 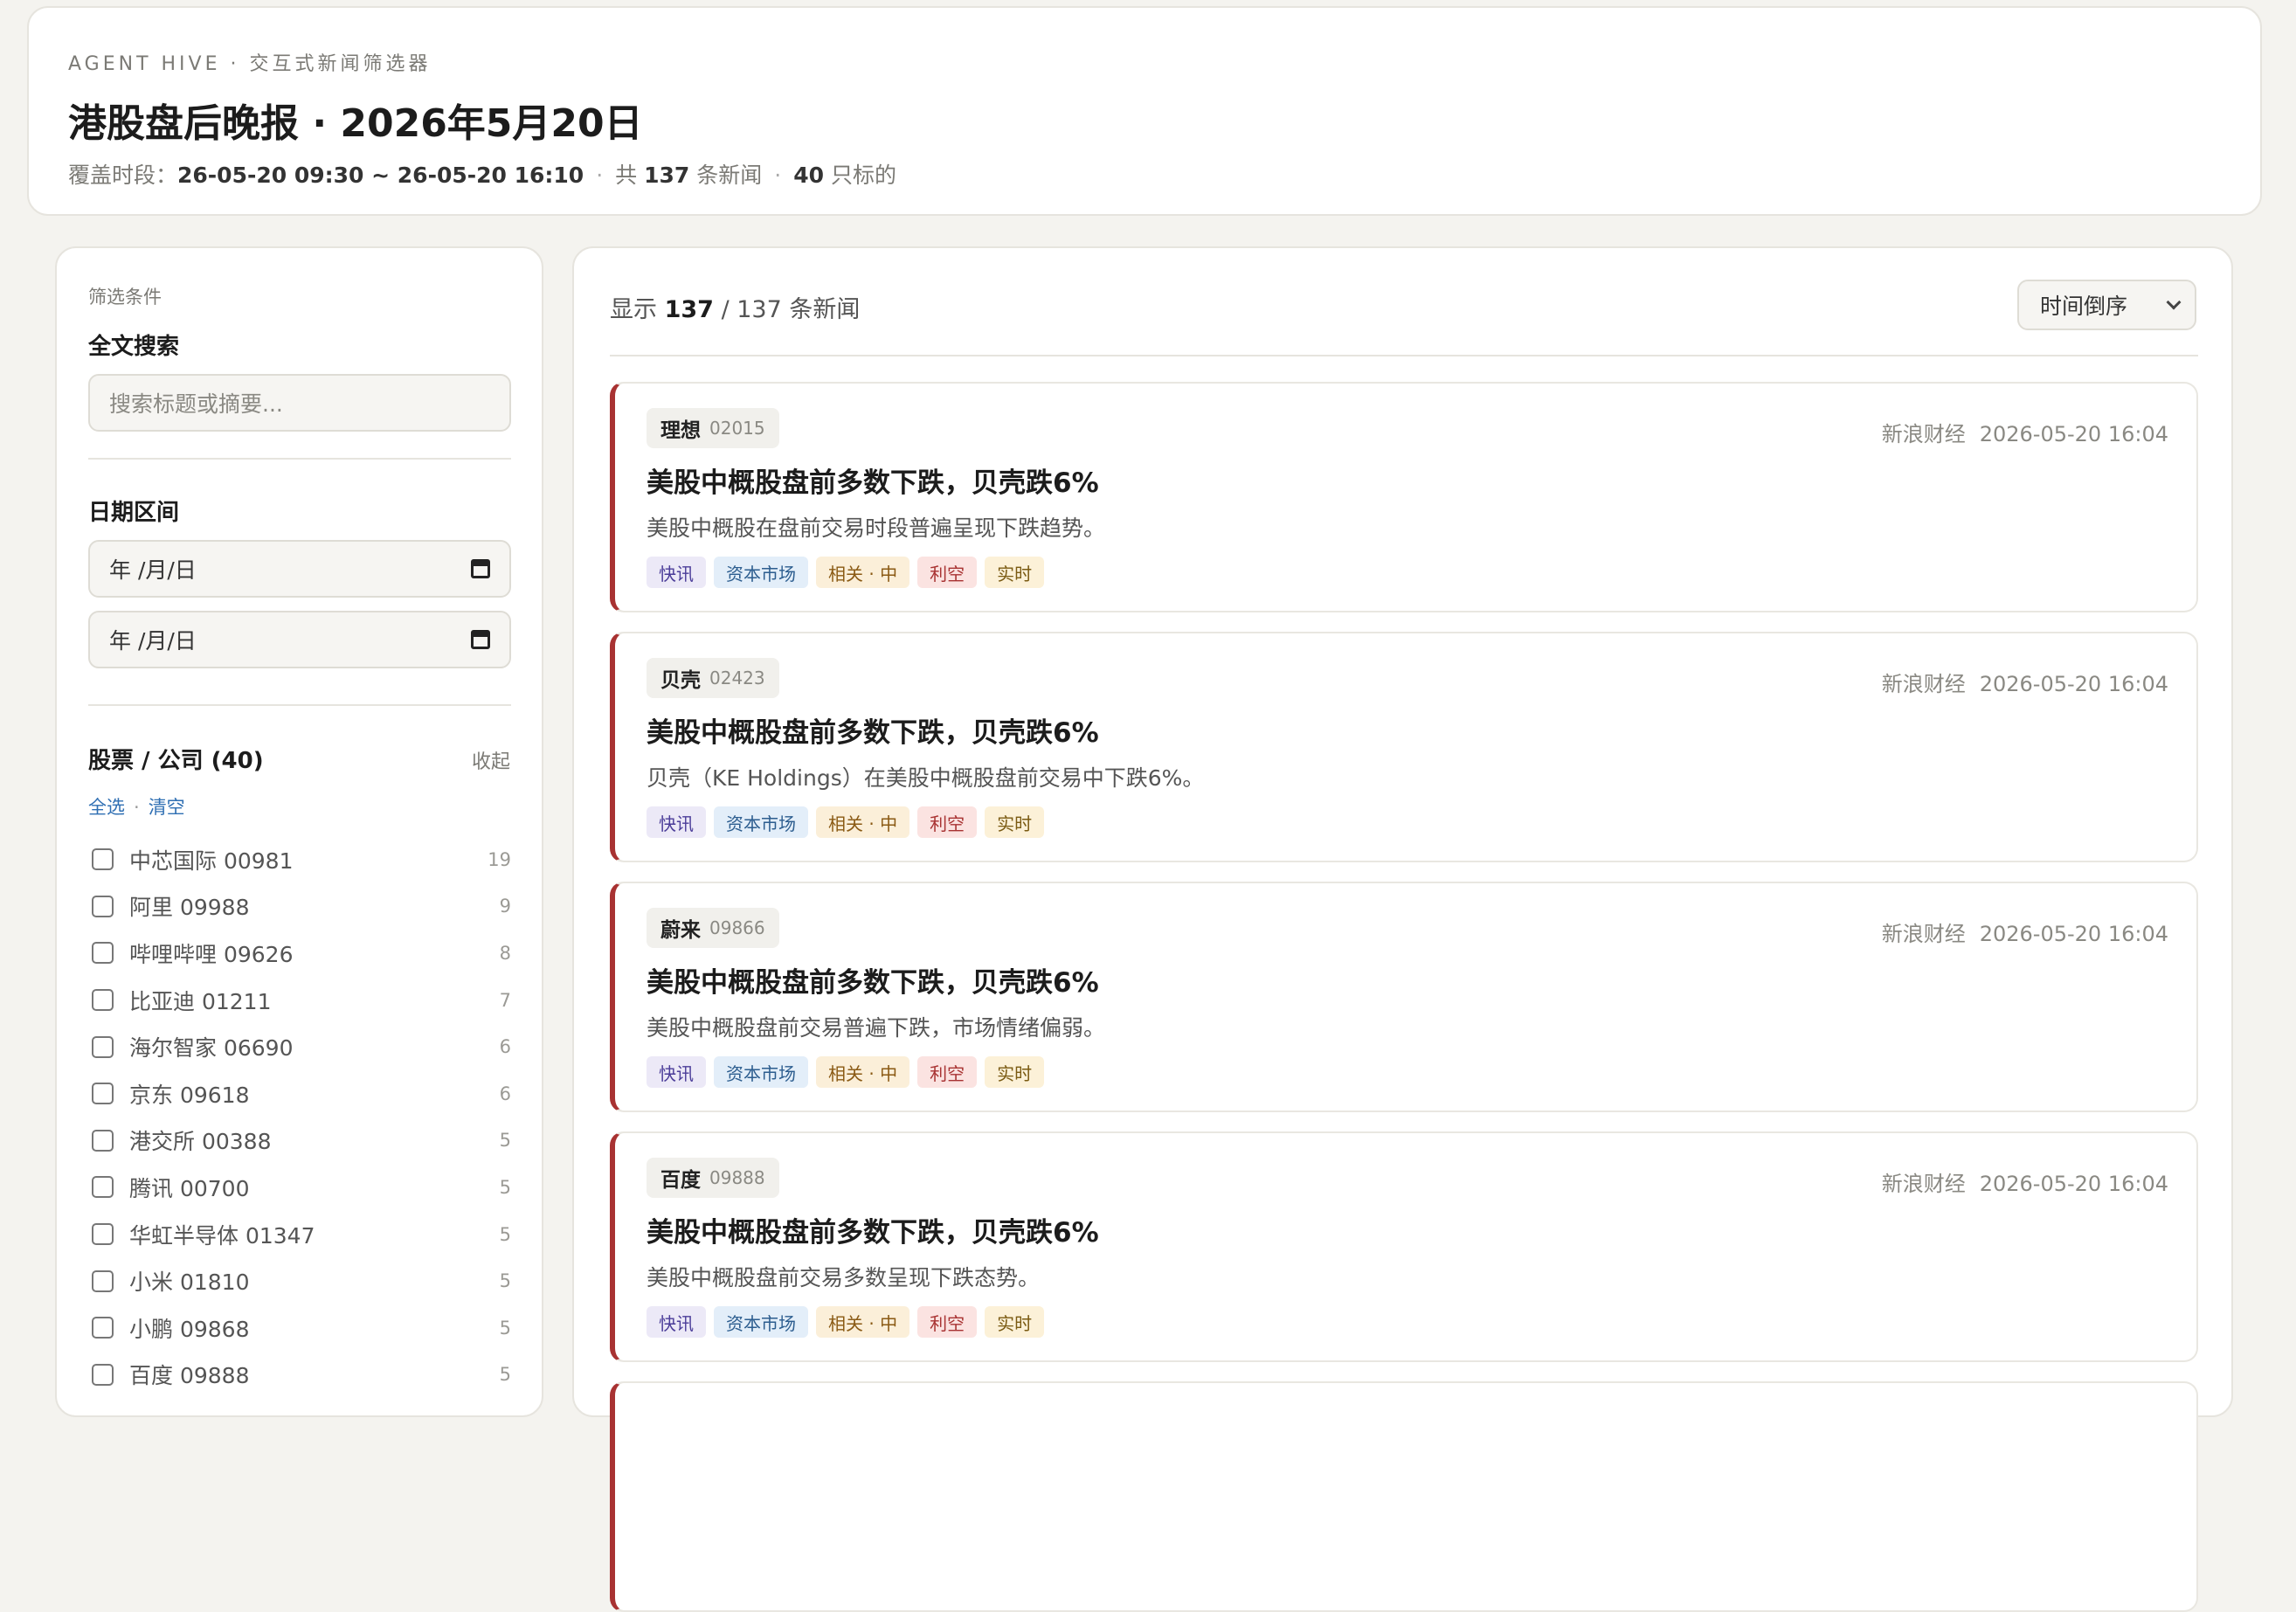 I want to click on range-label: 覆盖时段：, so click(x=123, y=175).